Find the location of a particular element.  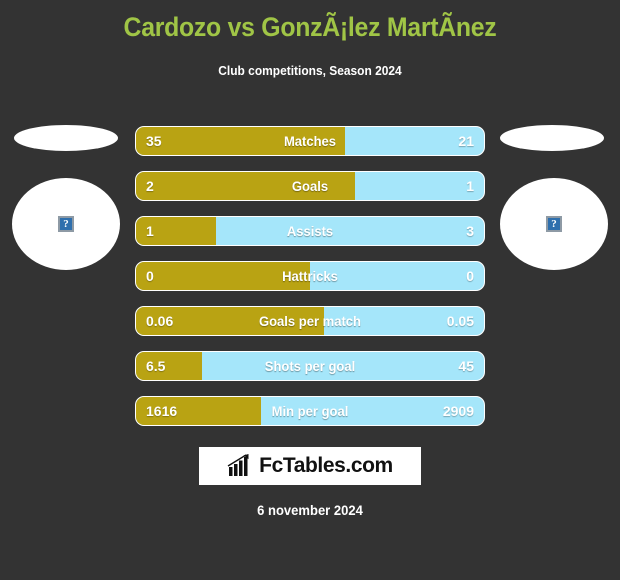

stat-label: Assists is located at coordinates (310, 231).